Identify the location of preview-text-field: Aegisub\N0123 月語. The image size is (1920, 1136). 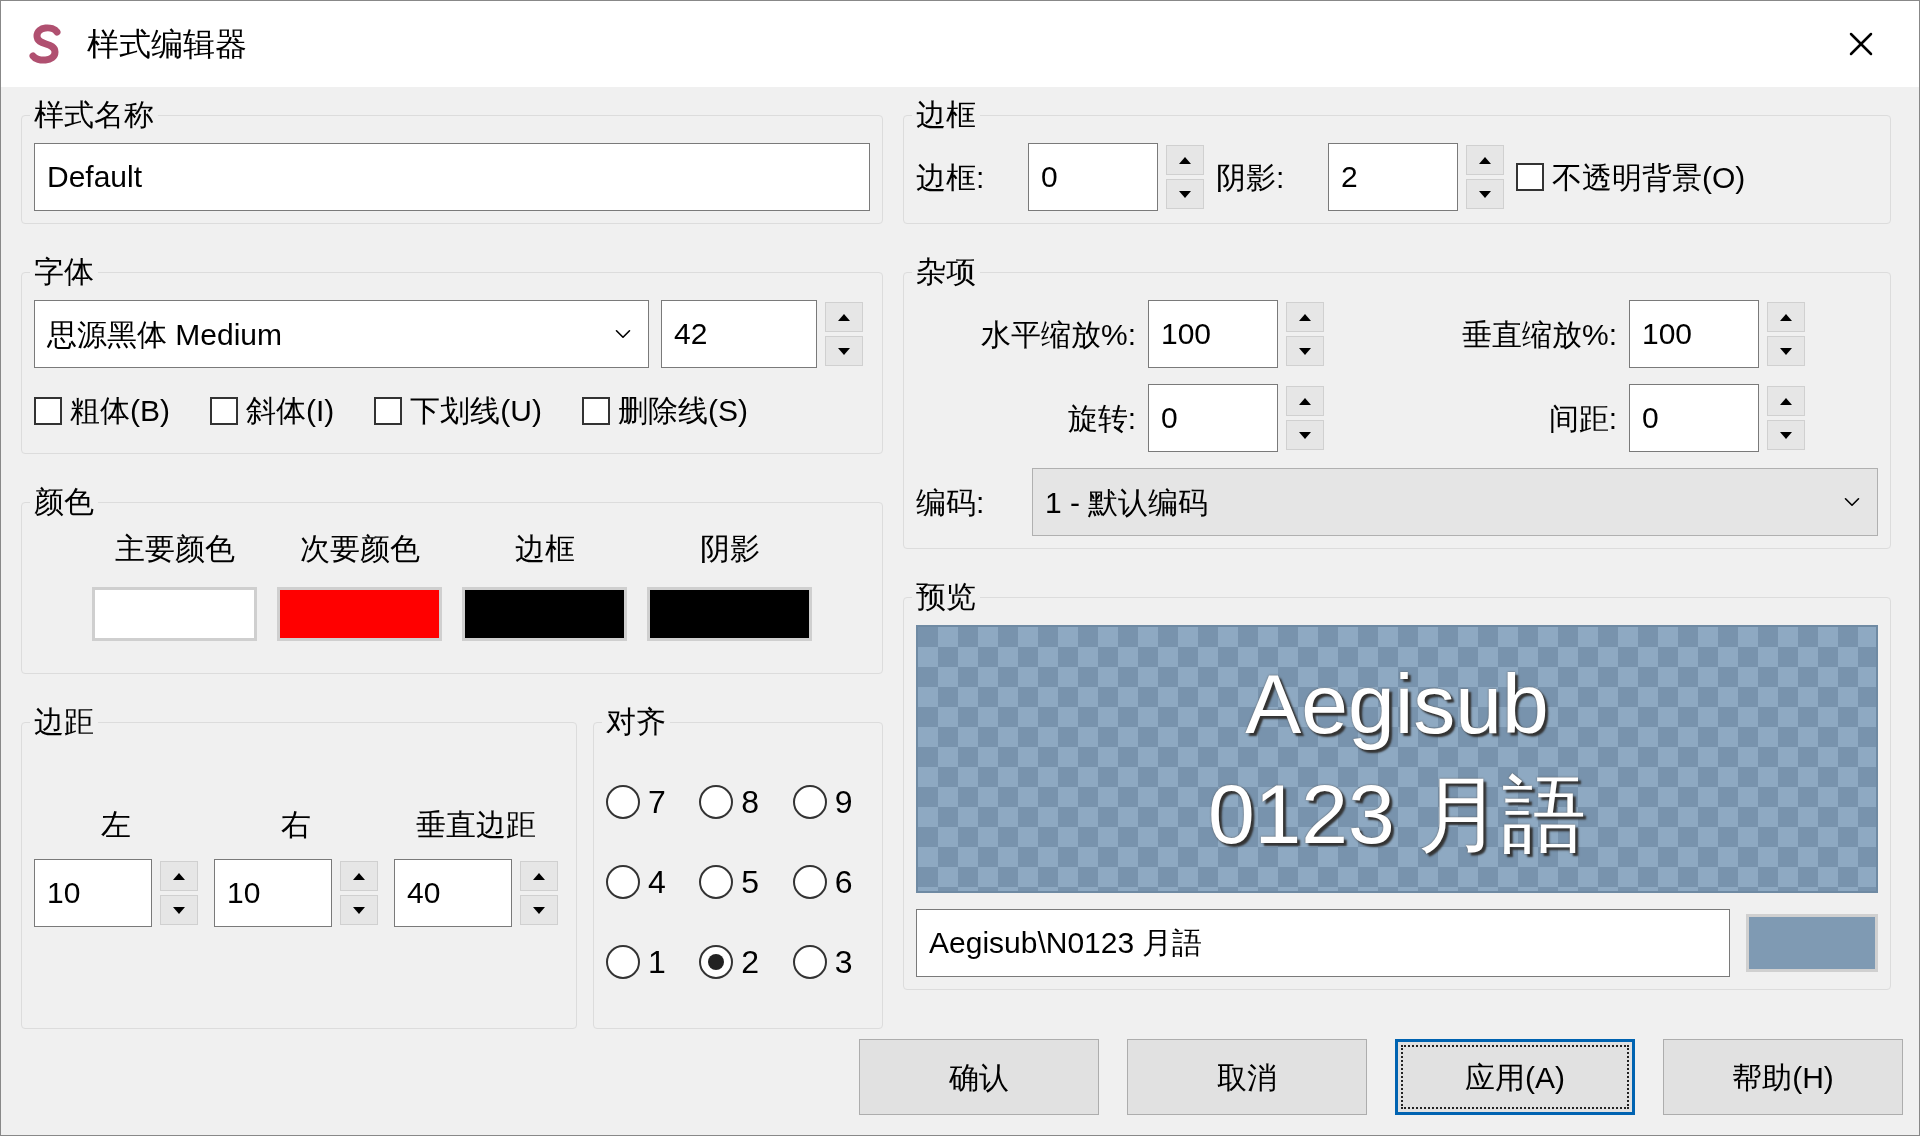
(1323, 943).